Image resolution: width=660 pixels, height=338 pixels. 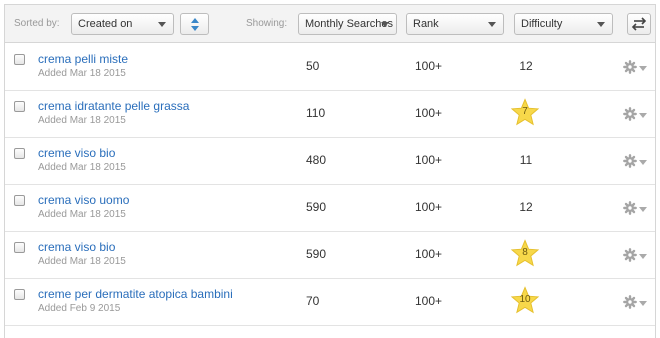 I want to click on keyword-link: crema idratante pelle grassa, so click(x=113, y=106).